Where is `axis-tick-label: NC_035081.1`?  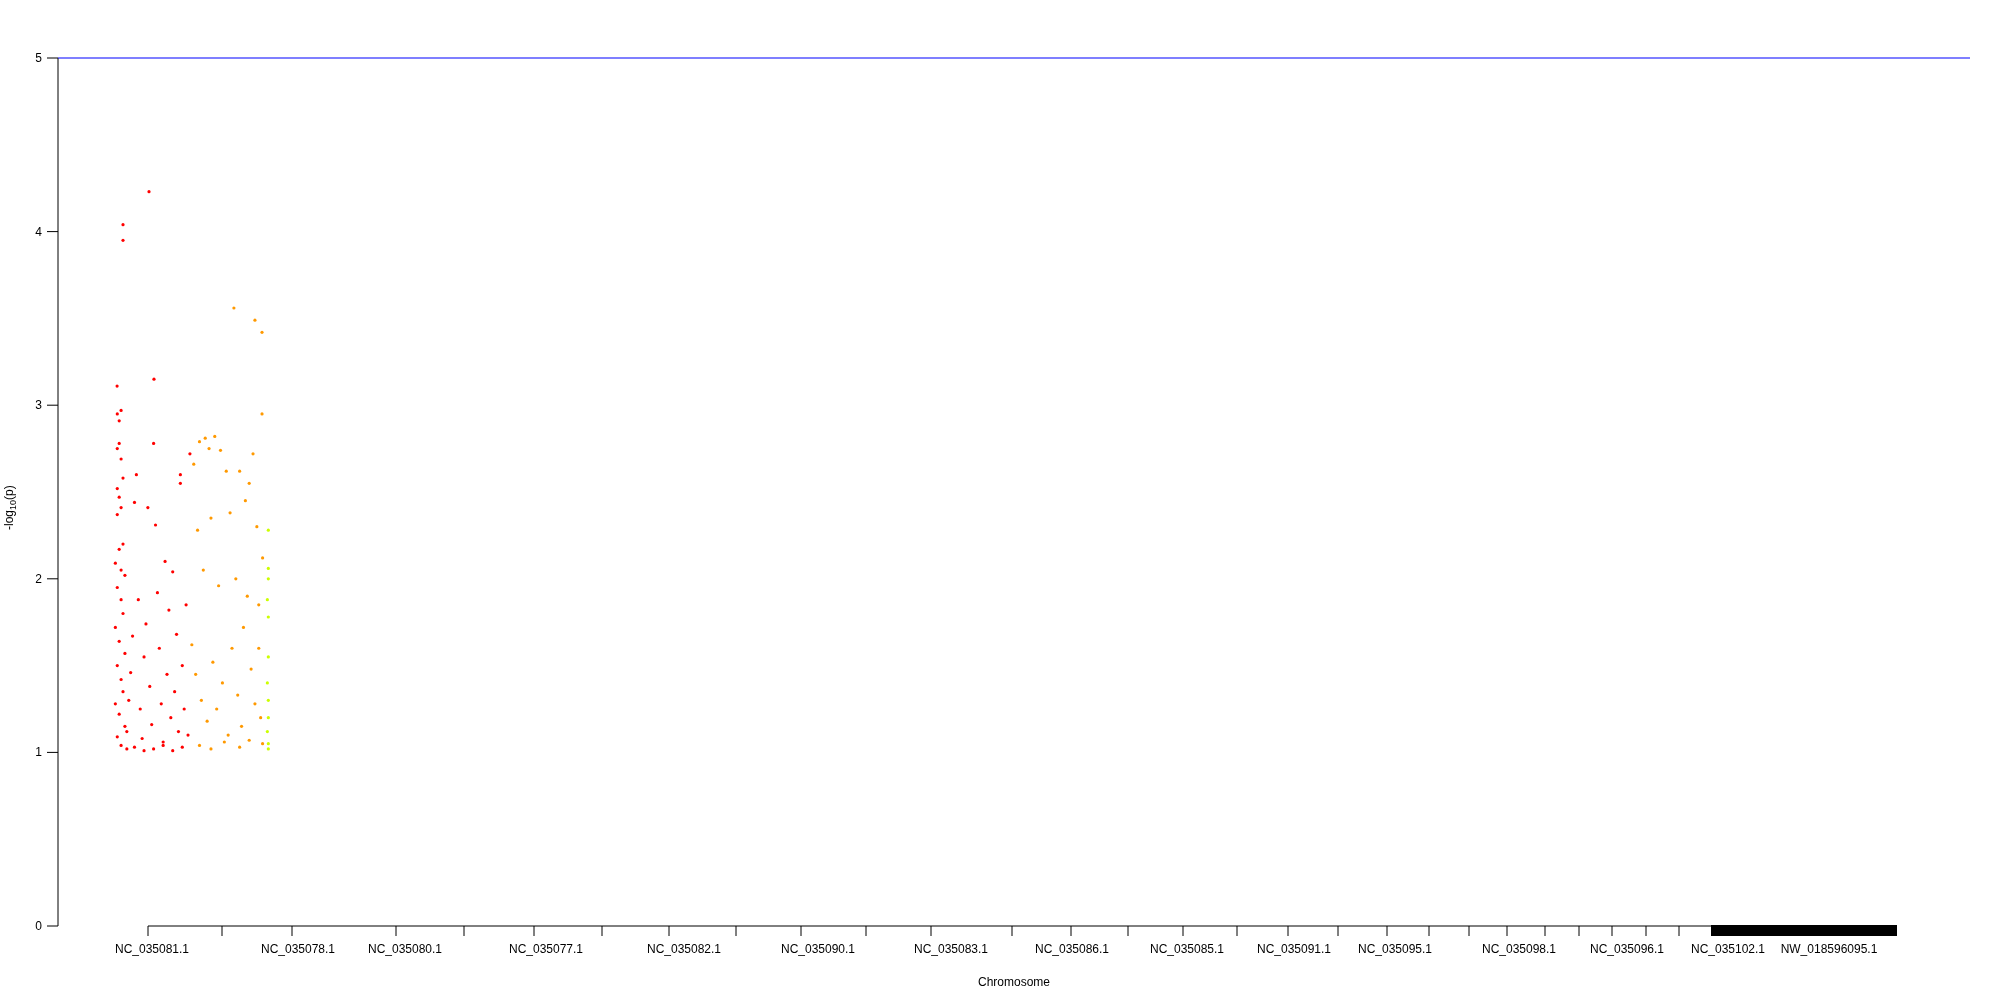 axis-tick-label: NC_035081.1 is located at coordinates (152, 949).